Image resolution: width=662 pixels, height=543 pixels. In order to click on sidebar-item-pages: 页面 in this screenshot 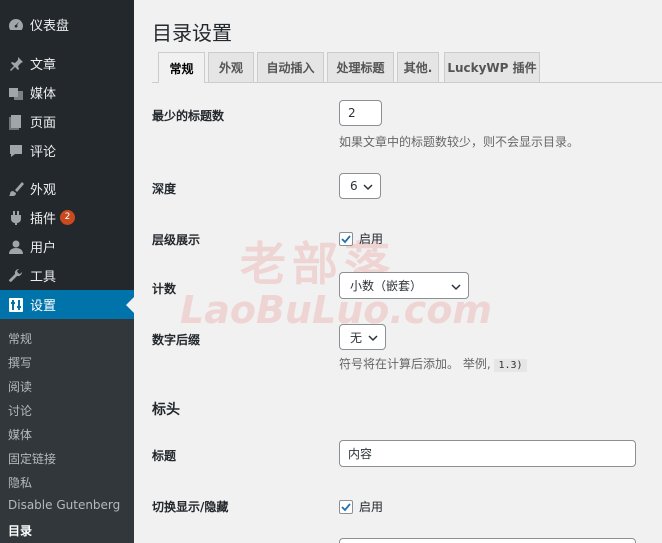, I will do `click(67, 121)`.